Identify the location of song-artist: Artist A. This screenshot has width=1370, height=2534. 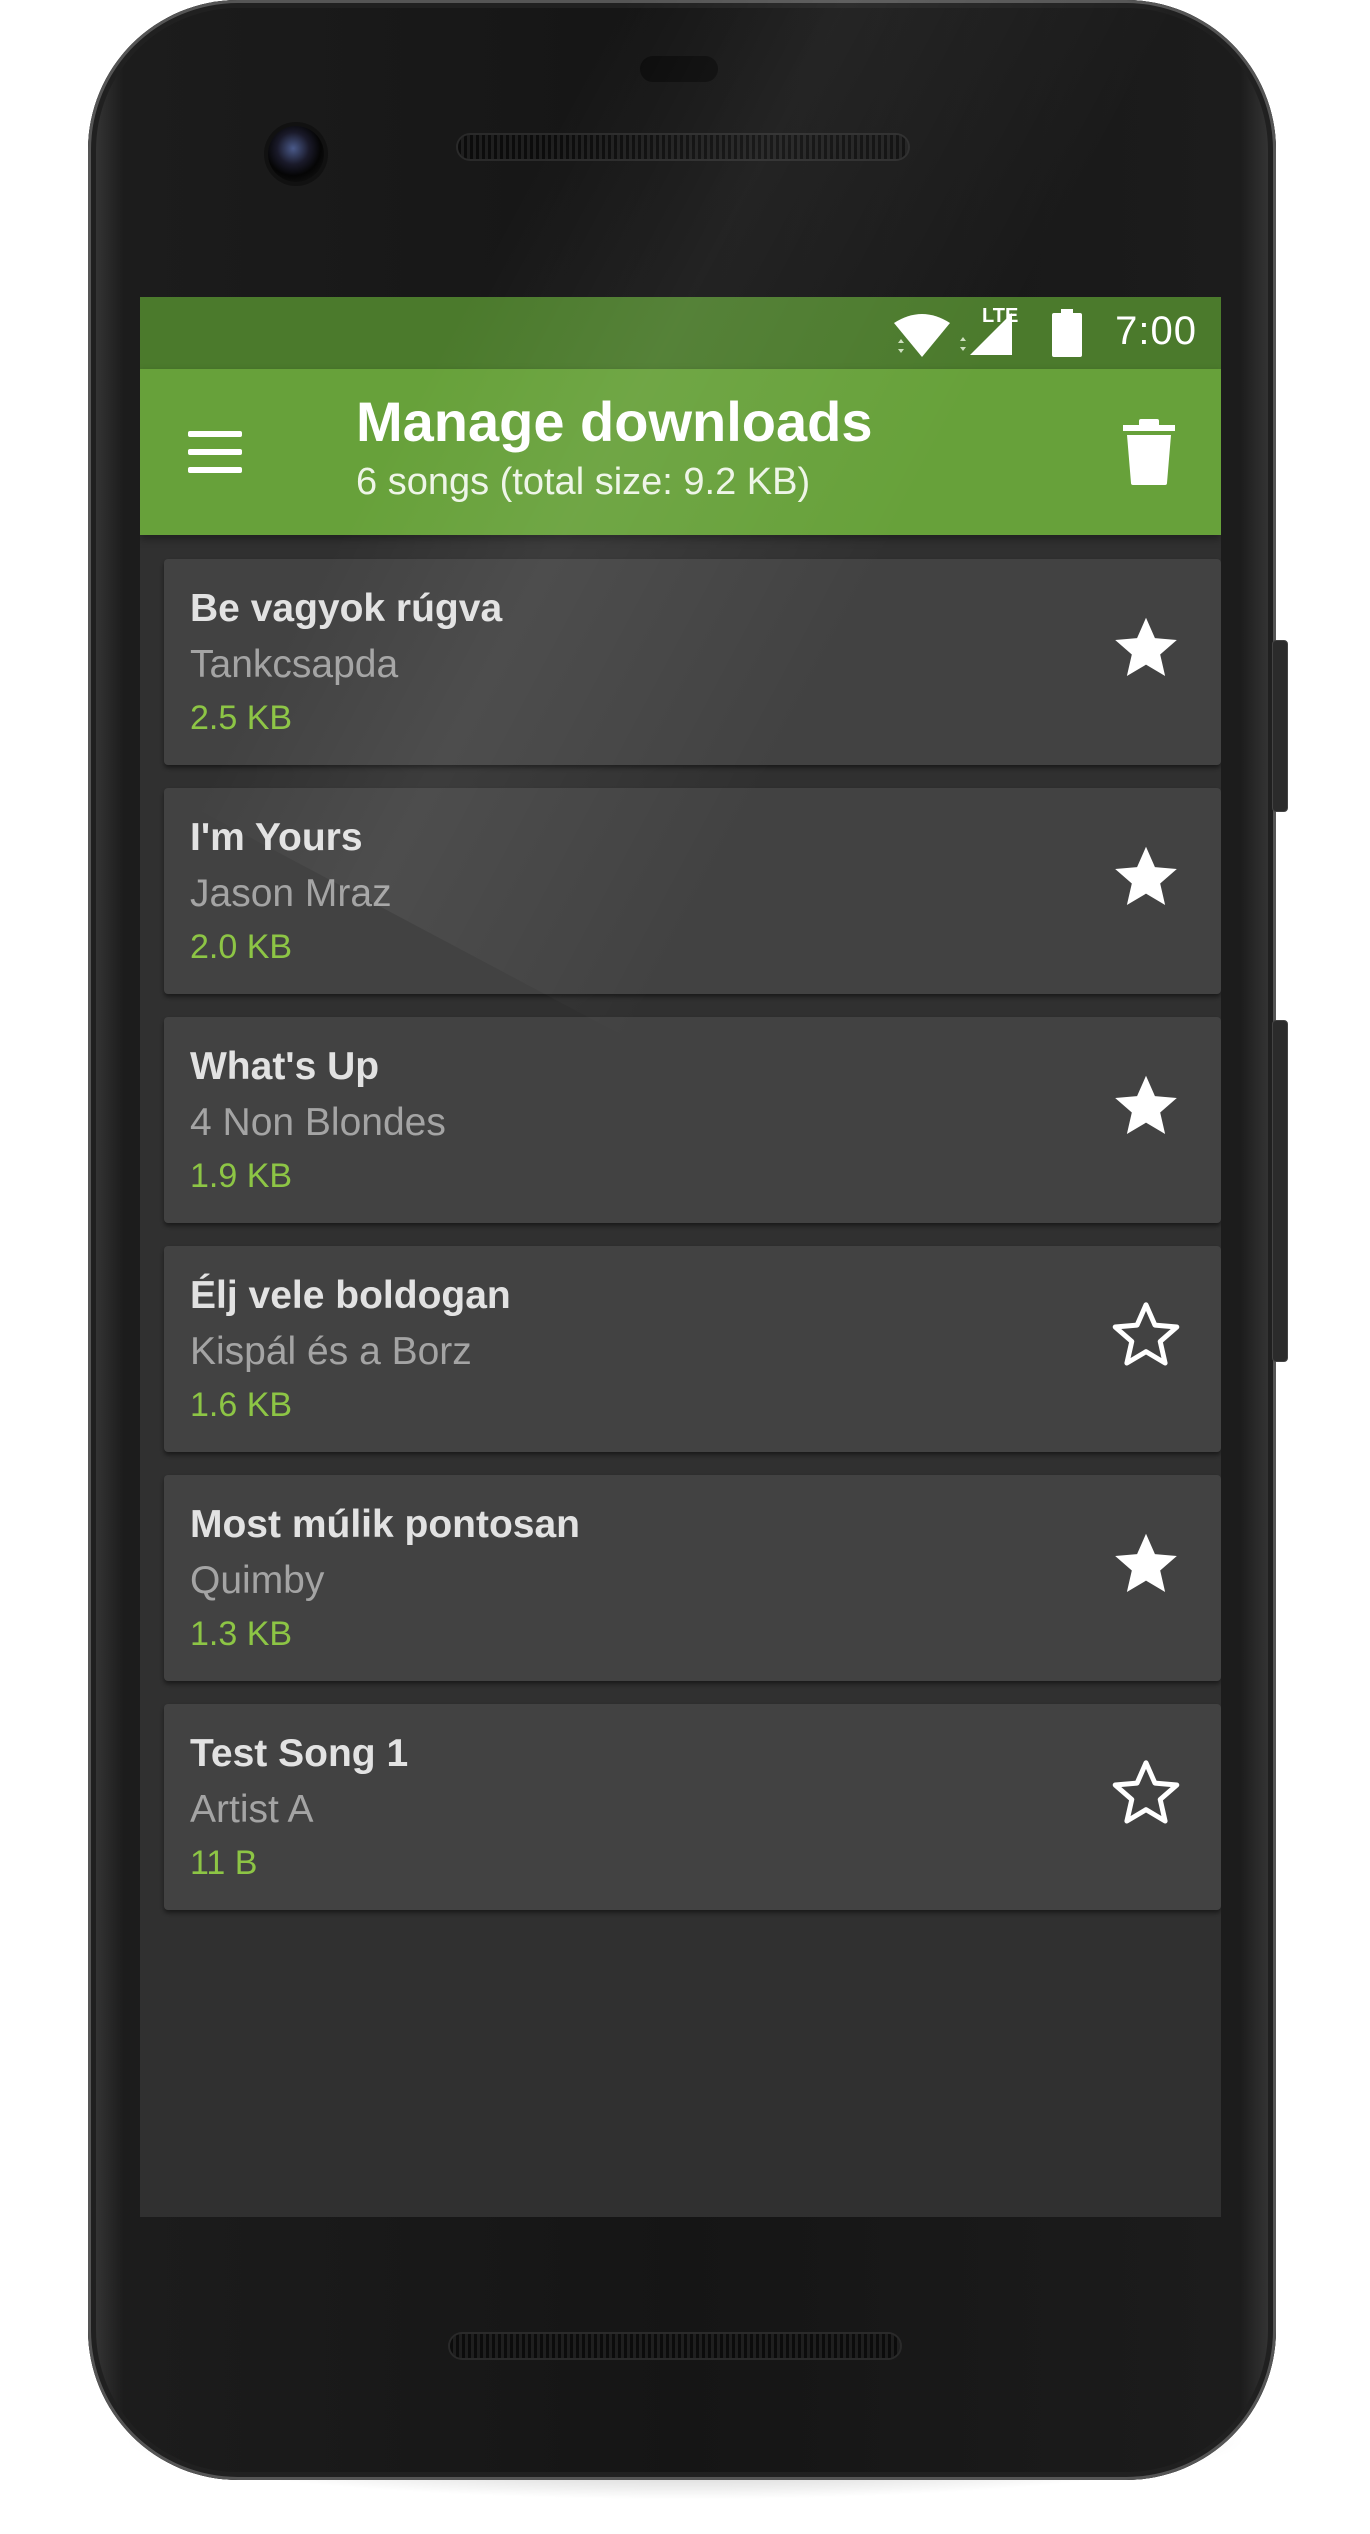
(252, 1809).